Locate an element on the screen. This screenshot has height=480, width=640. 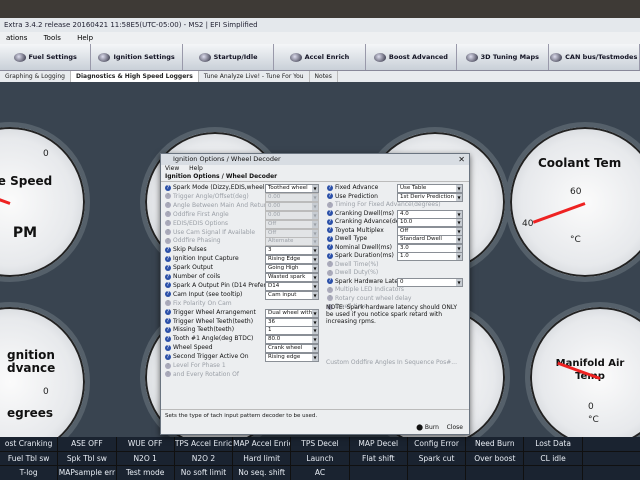
setting-control: Going High ▼ is located at coordinates (292, 269).